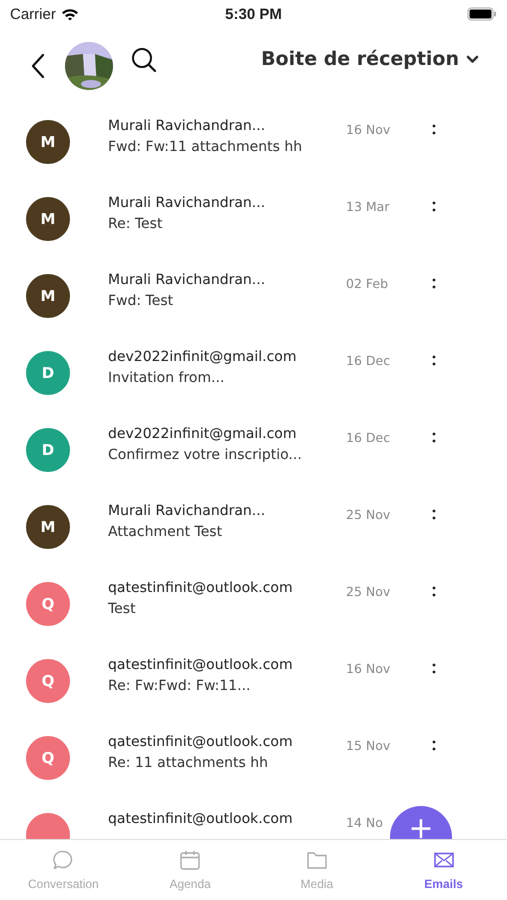  Describe the element at coordinates (364, 822) in the screenshot. I see `email-date: 14 No` at that location.